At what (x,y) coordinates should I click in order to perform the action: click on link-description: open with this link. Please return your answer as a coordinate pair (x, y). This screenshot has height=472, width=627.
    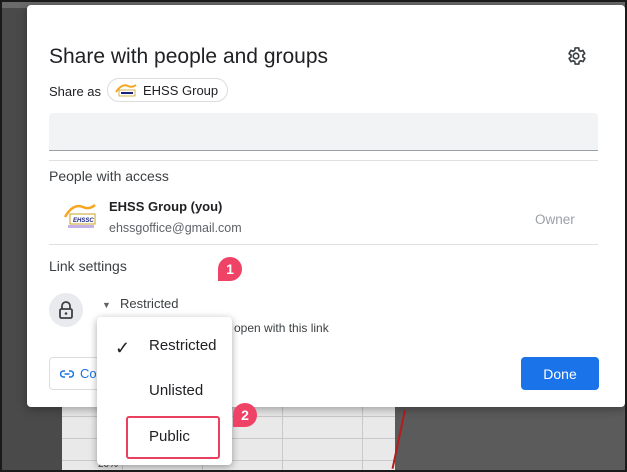
    Looking at the image, I should click on (281, 328).